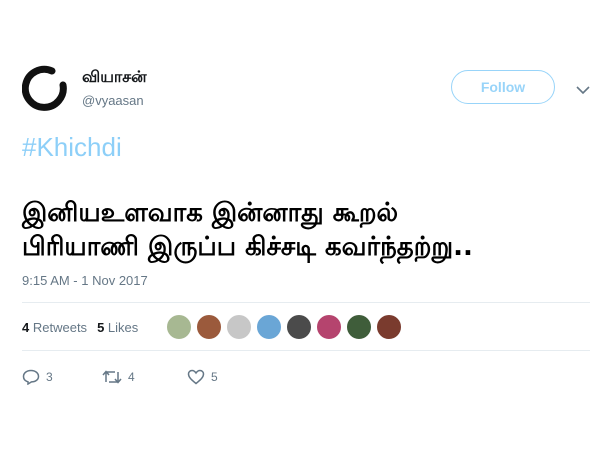  Describe the element at coordinates (583, 87) in the screenshot. I see `chevron-down-icon` at that location.